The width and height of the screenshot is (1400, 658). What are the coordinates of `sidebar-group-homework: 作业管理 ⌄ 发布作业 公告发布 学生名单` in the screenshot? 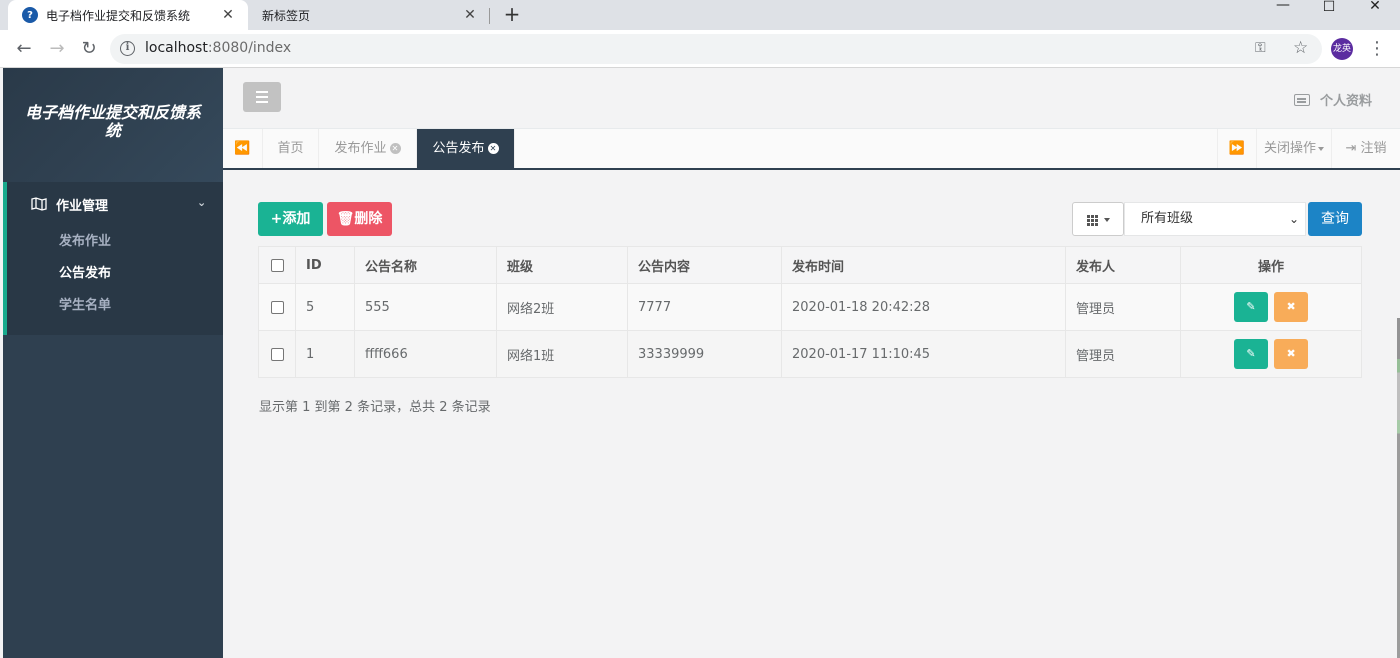 It's located at (113, 258).